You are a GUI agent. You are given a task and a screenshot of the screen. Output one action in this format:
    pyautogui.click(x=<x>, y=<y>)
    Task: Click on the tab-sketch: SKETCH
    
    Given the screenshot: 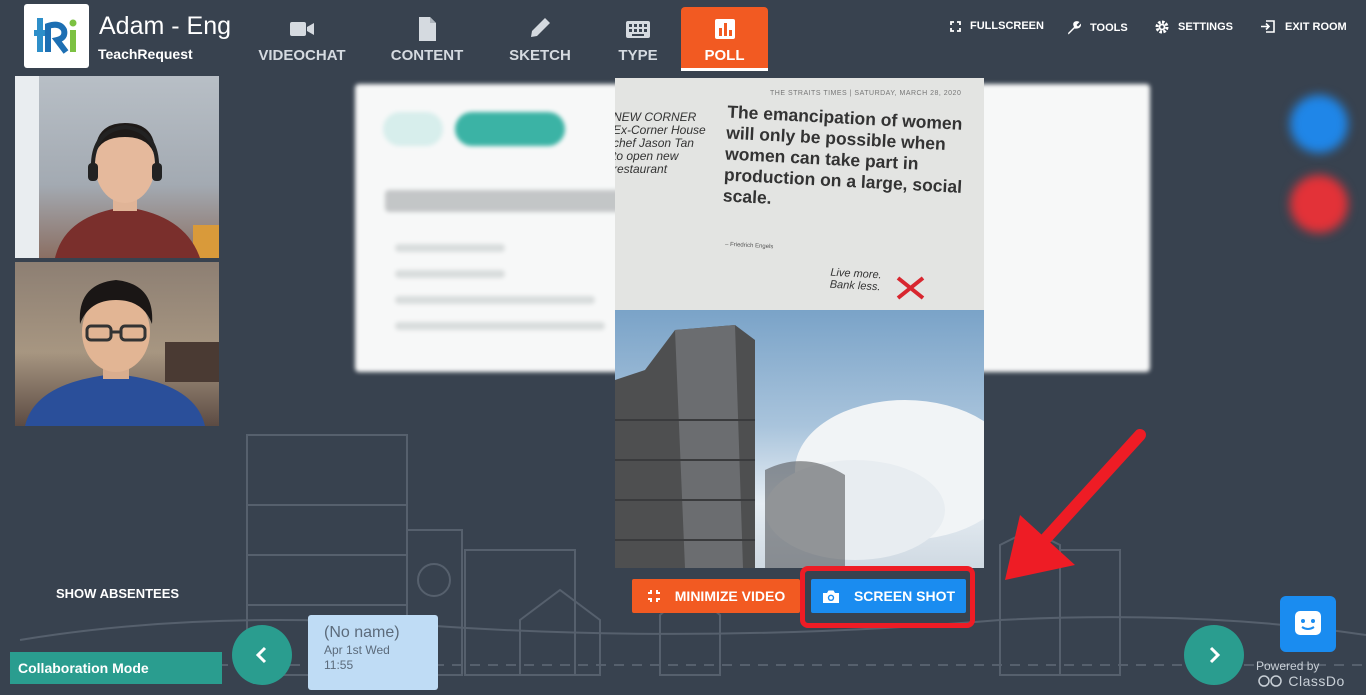 What is the action you would take?
    pyautogui.click(x=540, y=39)
    